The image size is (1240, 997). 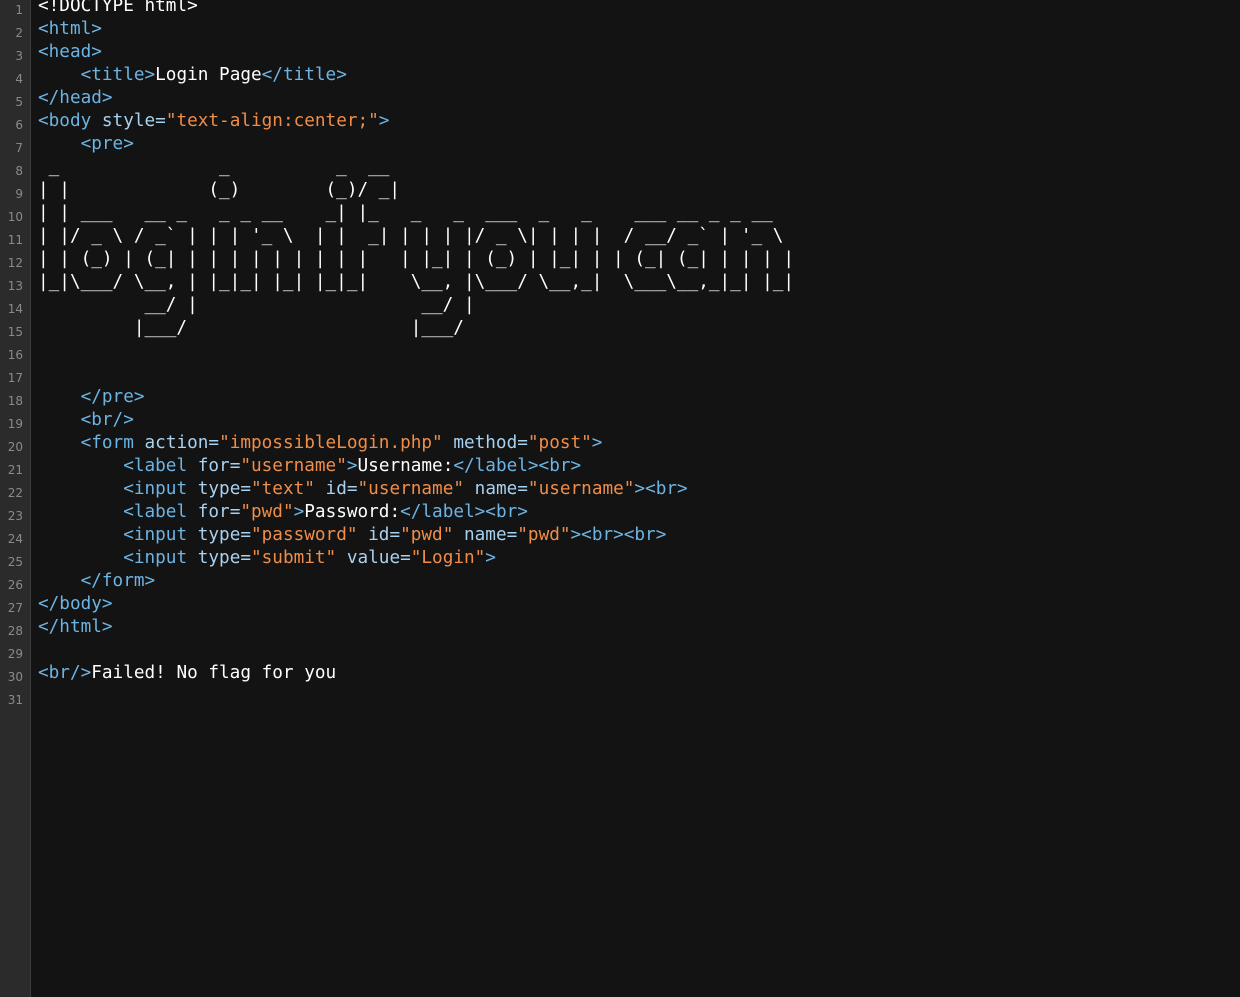 I want to click on token-tag: <body, so click(x=70, y=121).